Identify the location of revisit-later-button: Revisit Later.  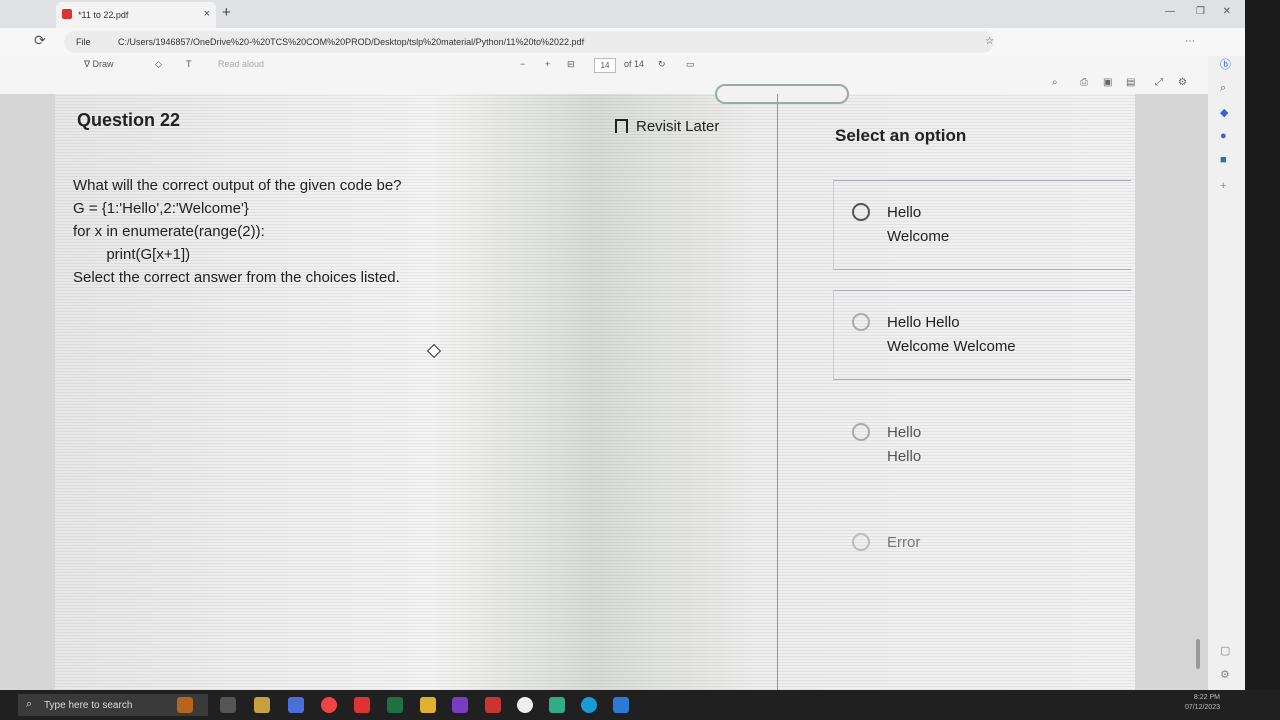
(667, 126).